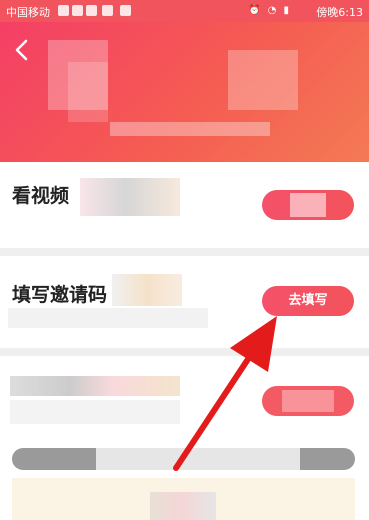 The height and width of the screenshot is (520, 369). Describe the element at coordinates (184, 11) in the screenshot. I see `status-bar: 中国移动 ⏰ ◔ ▮ 傍晚6:13` at that location.